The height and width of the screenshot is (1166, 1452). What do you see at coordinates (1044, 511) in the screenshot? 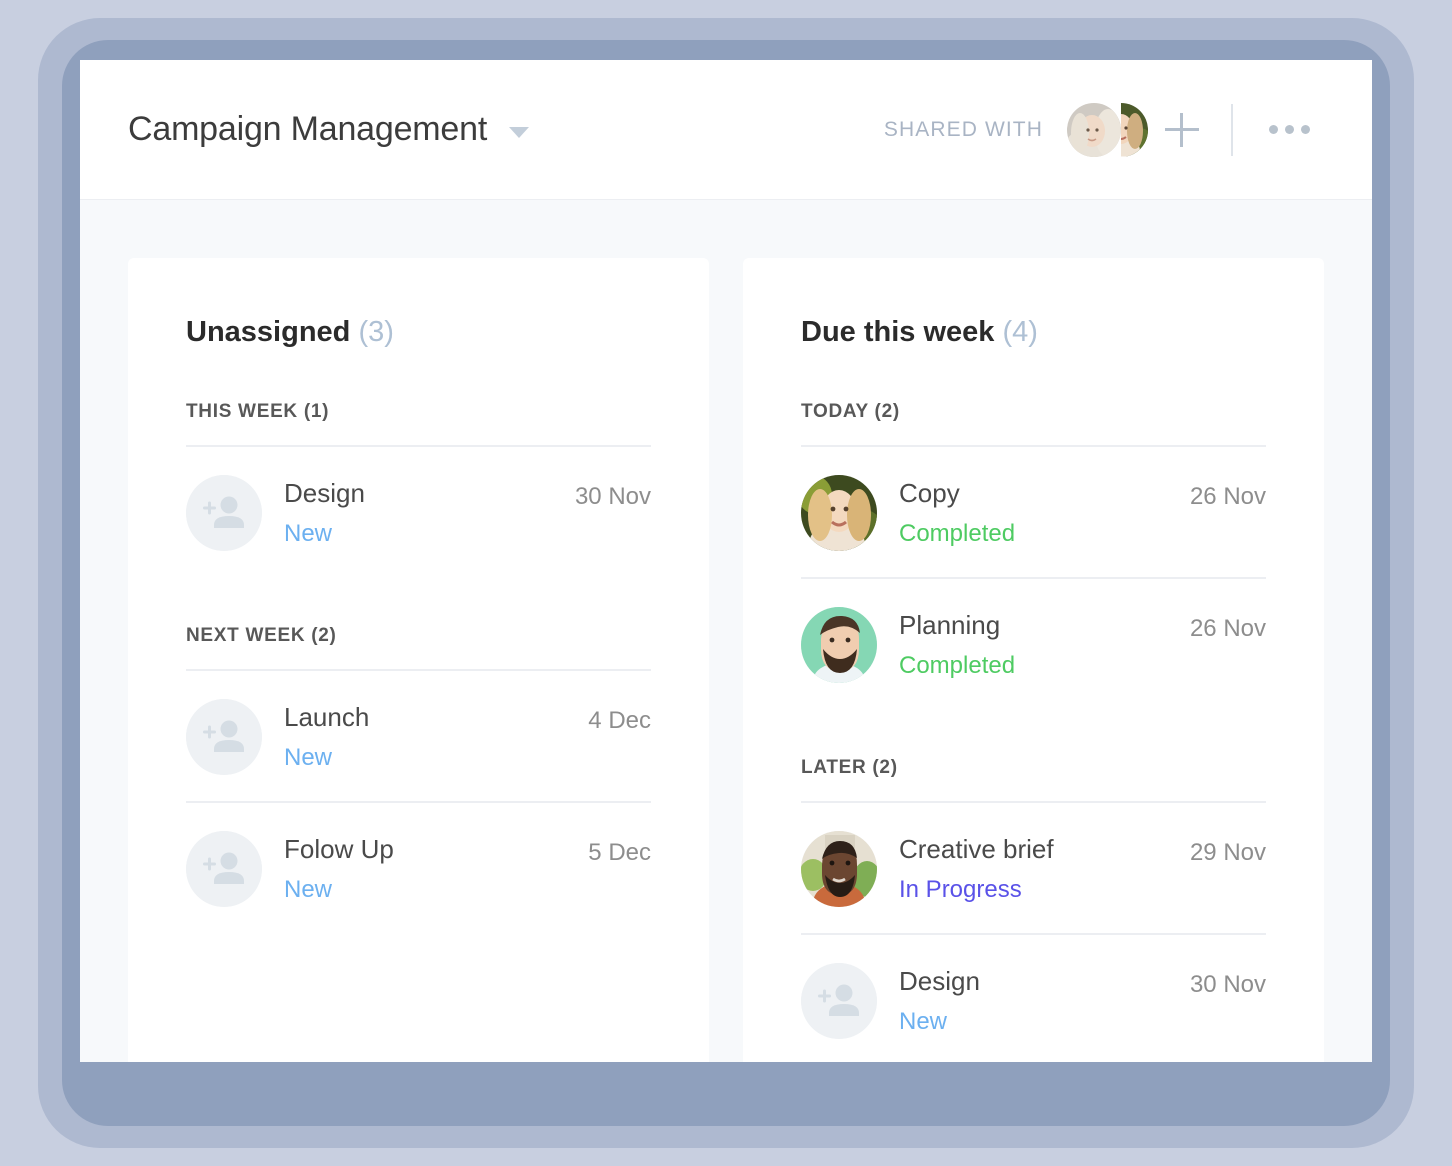
I see `task-body: Copy Completed` at bounding box center [1044, 511].